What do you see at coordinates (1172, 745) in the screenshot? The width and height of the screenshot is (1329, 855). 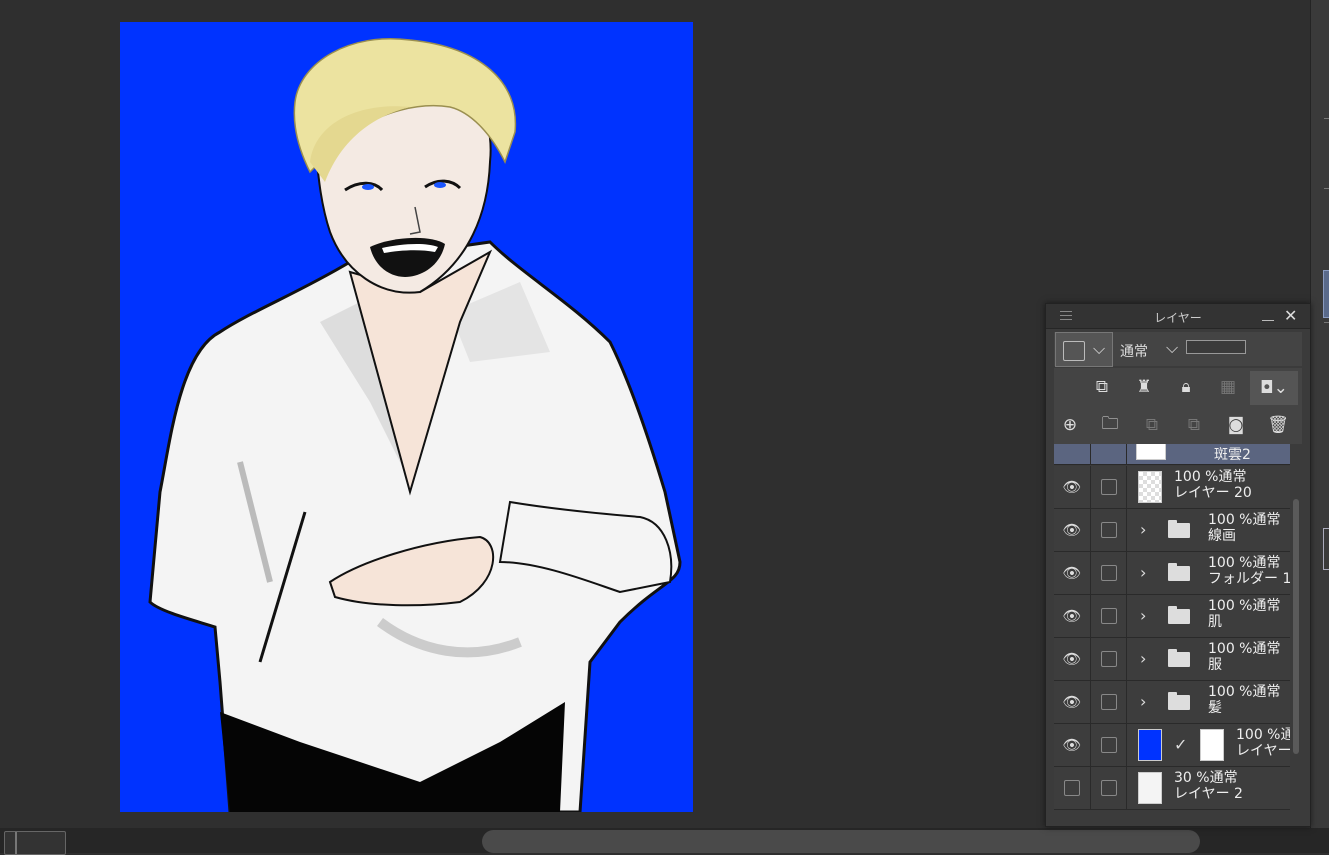 I see `layer-row: 👁︎ ✓ 100 %通 レイヤー` at bounding box center [1172, 745].